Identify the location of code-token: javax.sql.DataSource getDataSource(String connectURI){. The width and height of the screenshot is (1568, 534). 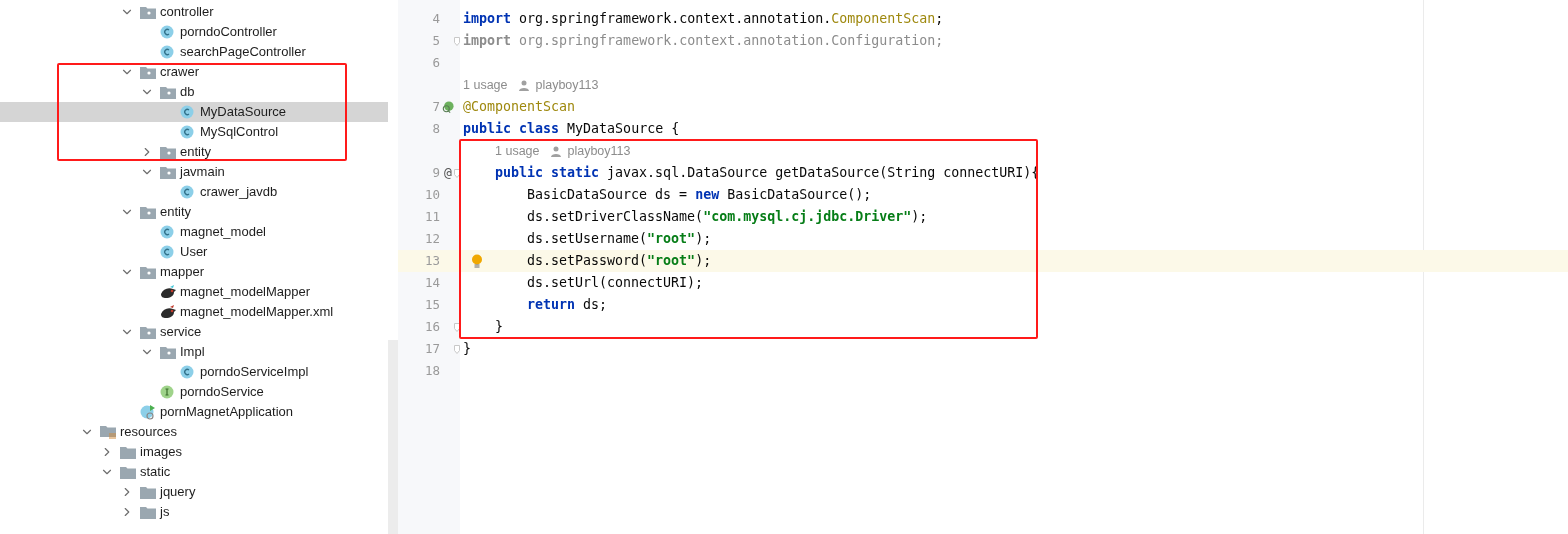
(823, 173).